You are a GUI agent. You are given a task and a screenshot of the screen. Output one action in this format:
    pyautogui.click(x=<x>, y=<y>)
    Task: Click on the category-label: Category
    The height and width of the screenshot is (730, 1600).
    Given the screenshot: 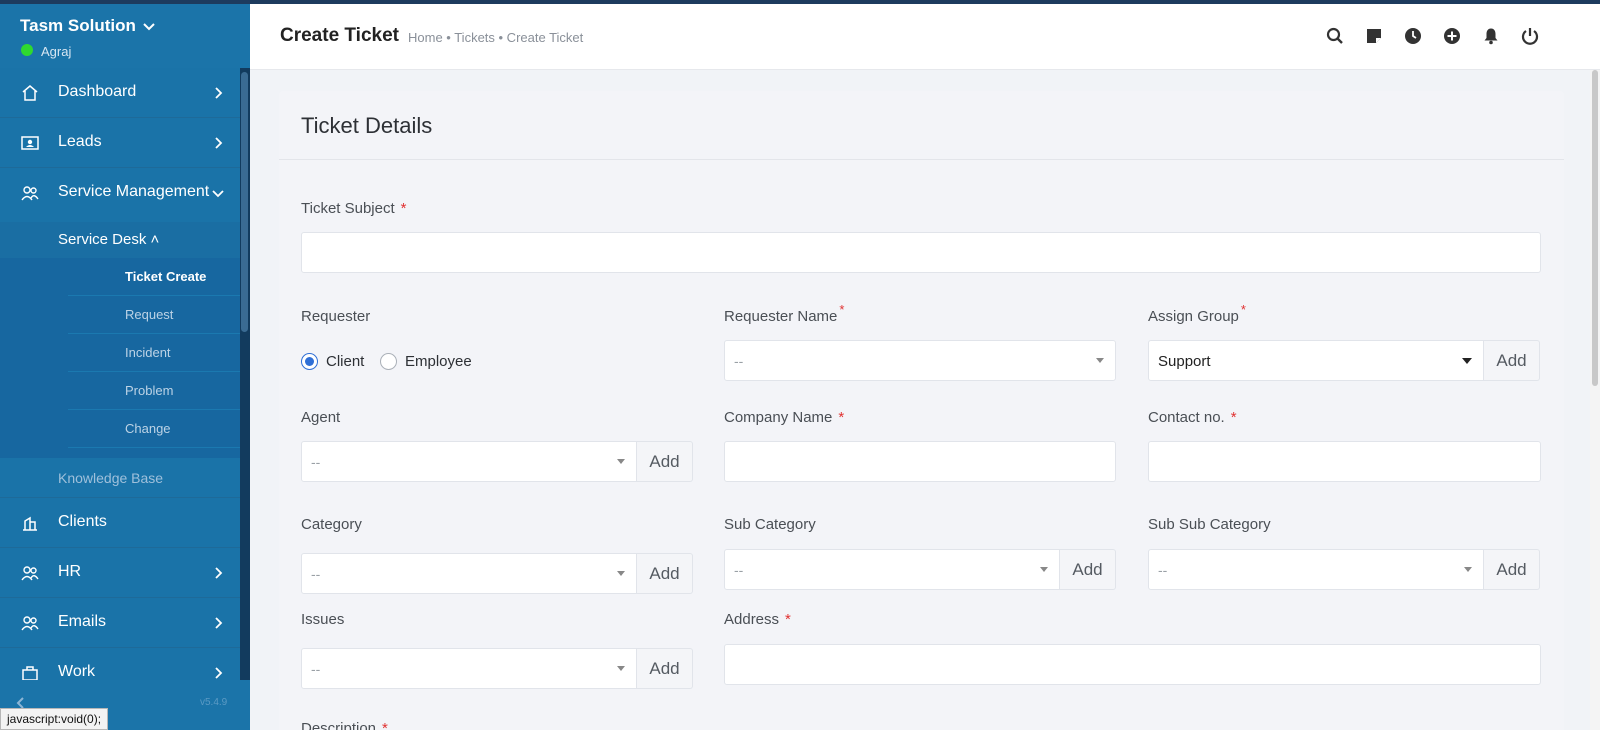 What is the action you would take?
    pyautogui.click(x=331, y=524)
    